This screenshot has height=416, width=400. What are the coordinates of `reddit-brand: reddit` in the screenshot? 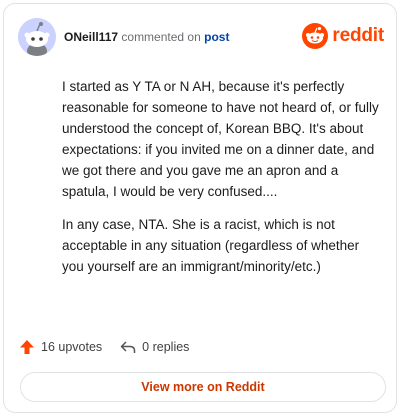 It's located at (343, 36).